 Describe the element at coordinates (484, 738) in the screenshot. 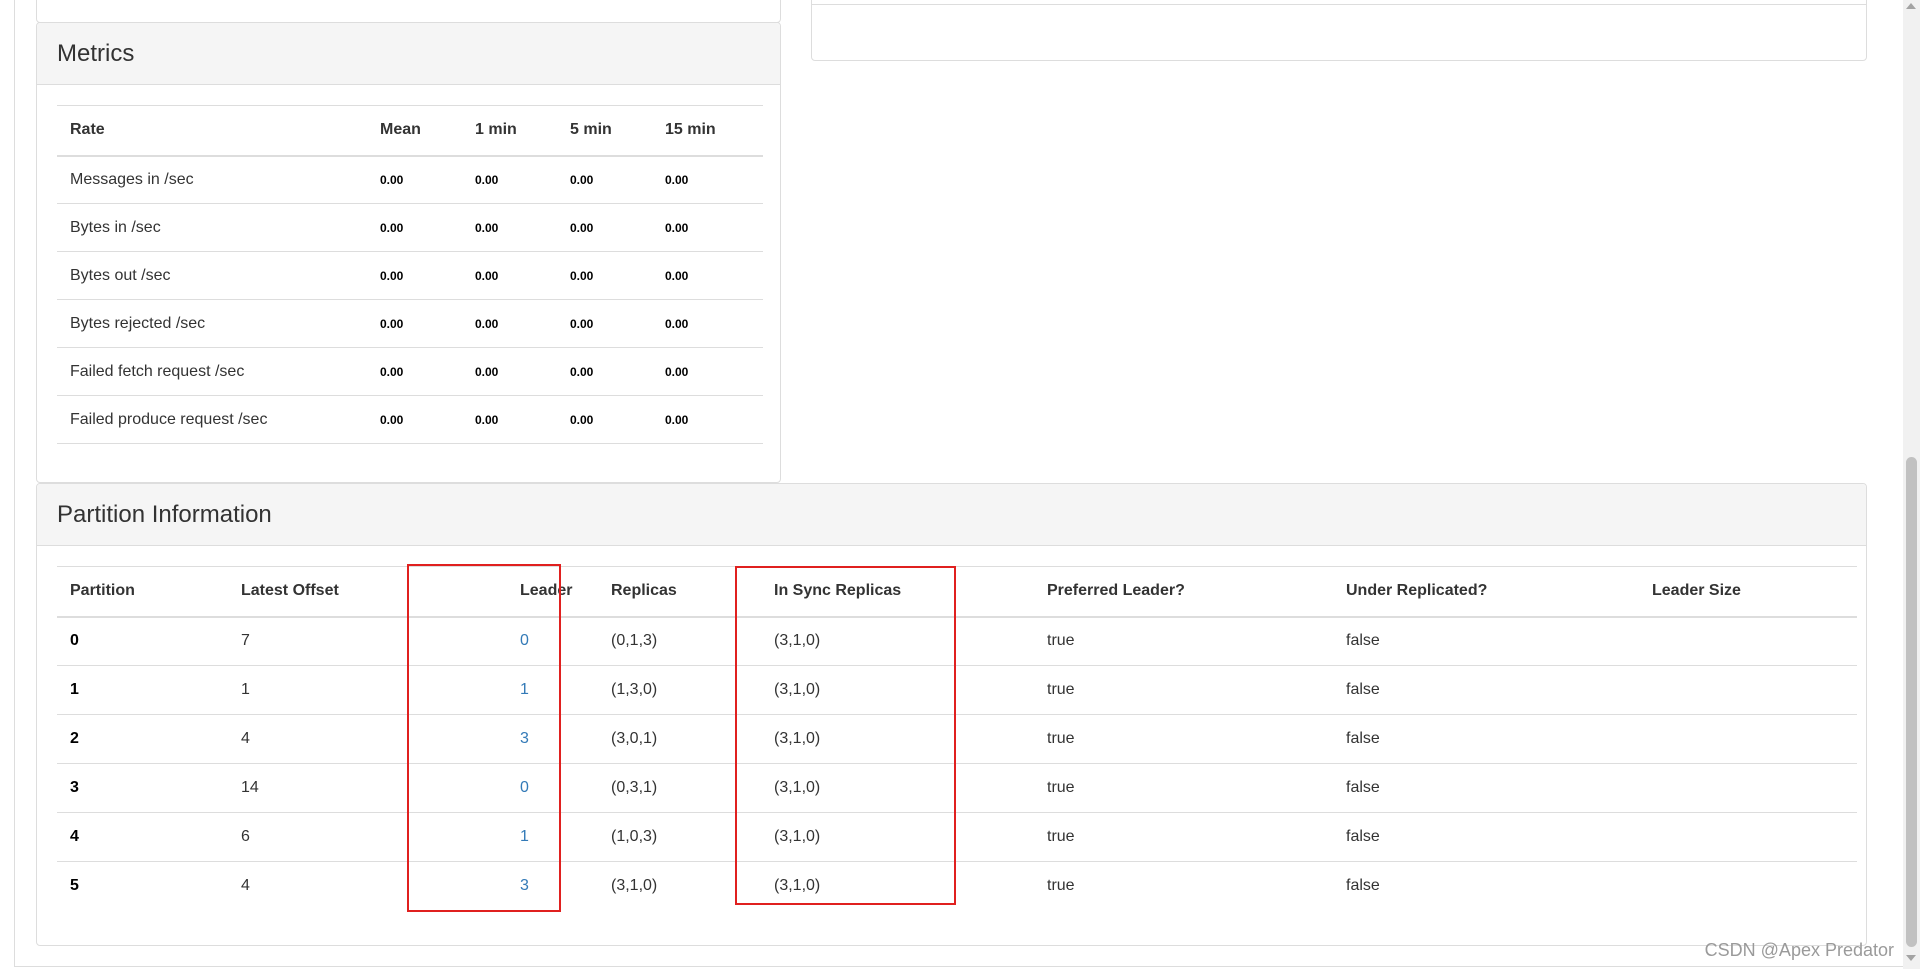

I see `leader-column-highlight` at that location.